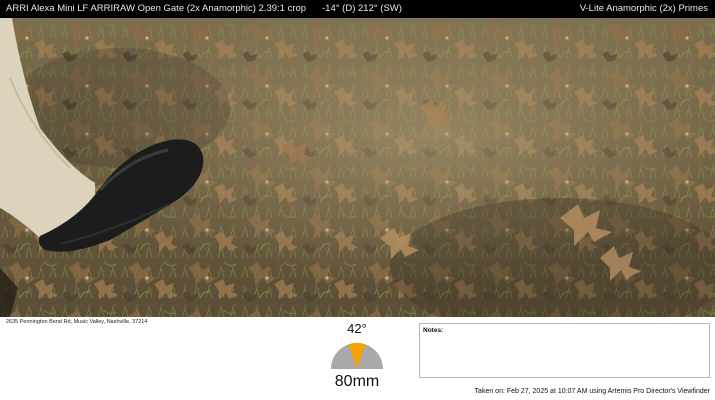  Describe the element at coordinates (564, 350) in the screenshot. I see `notes-field: Notes:` at that location.